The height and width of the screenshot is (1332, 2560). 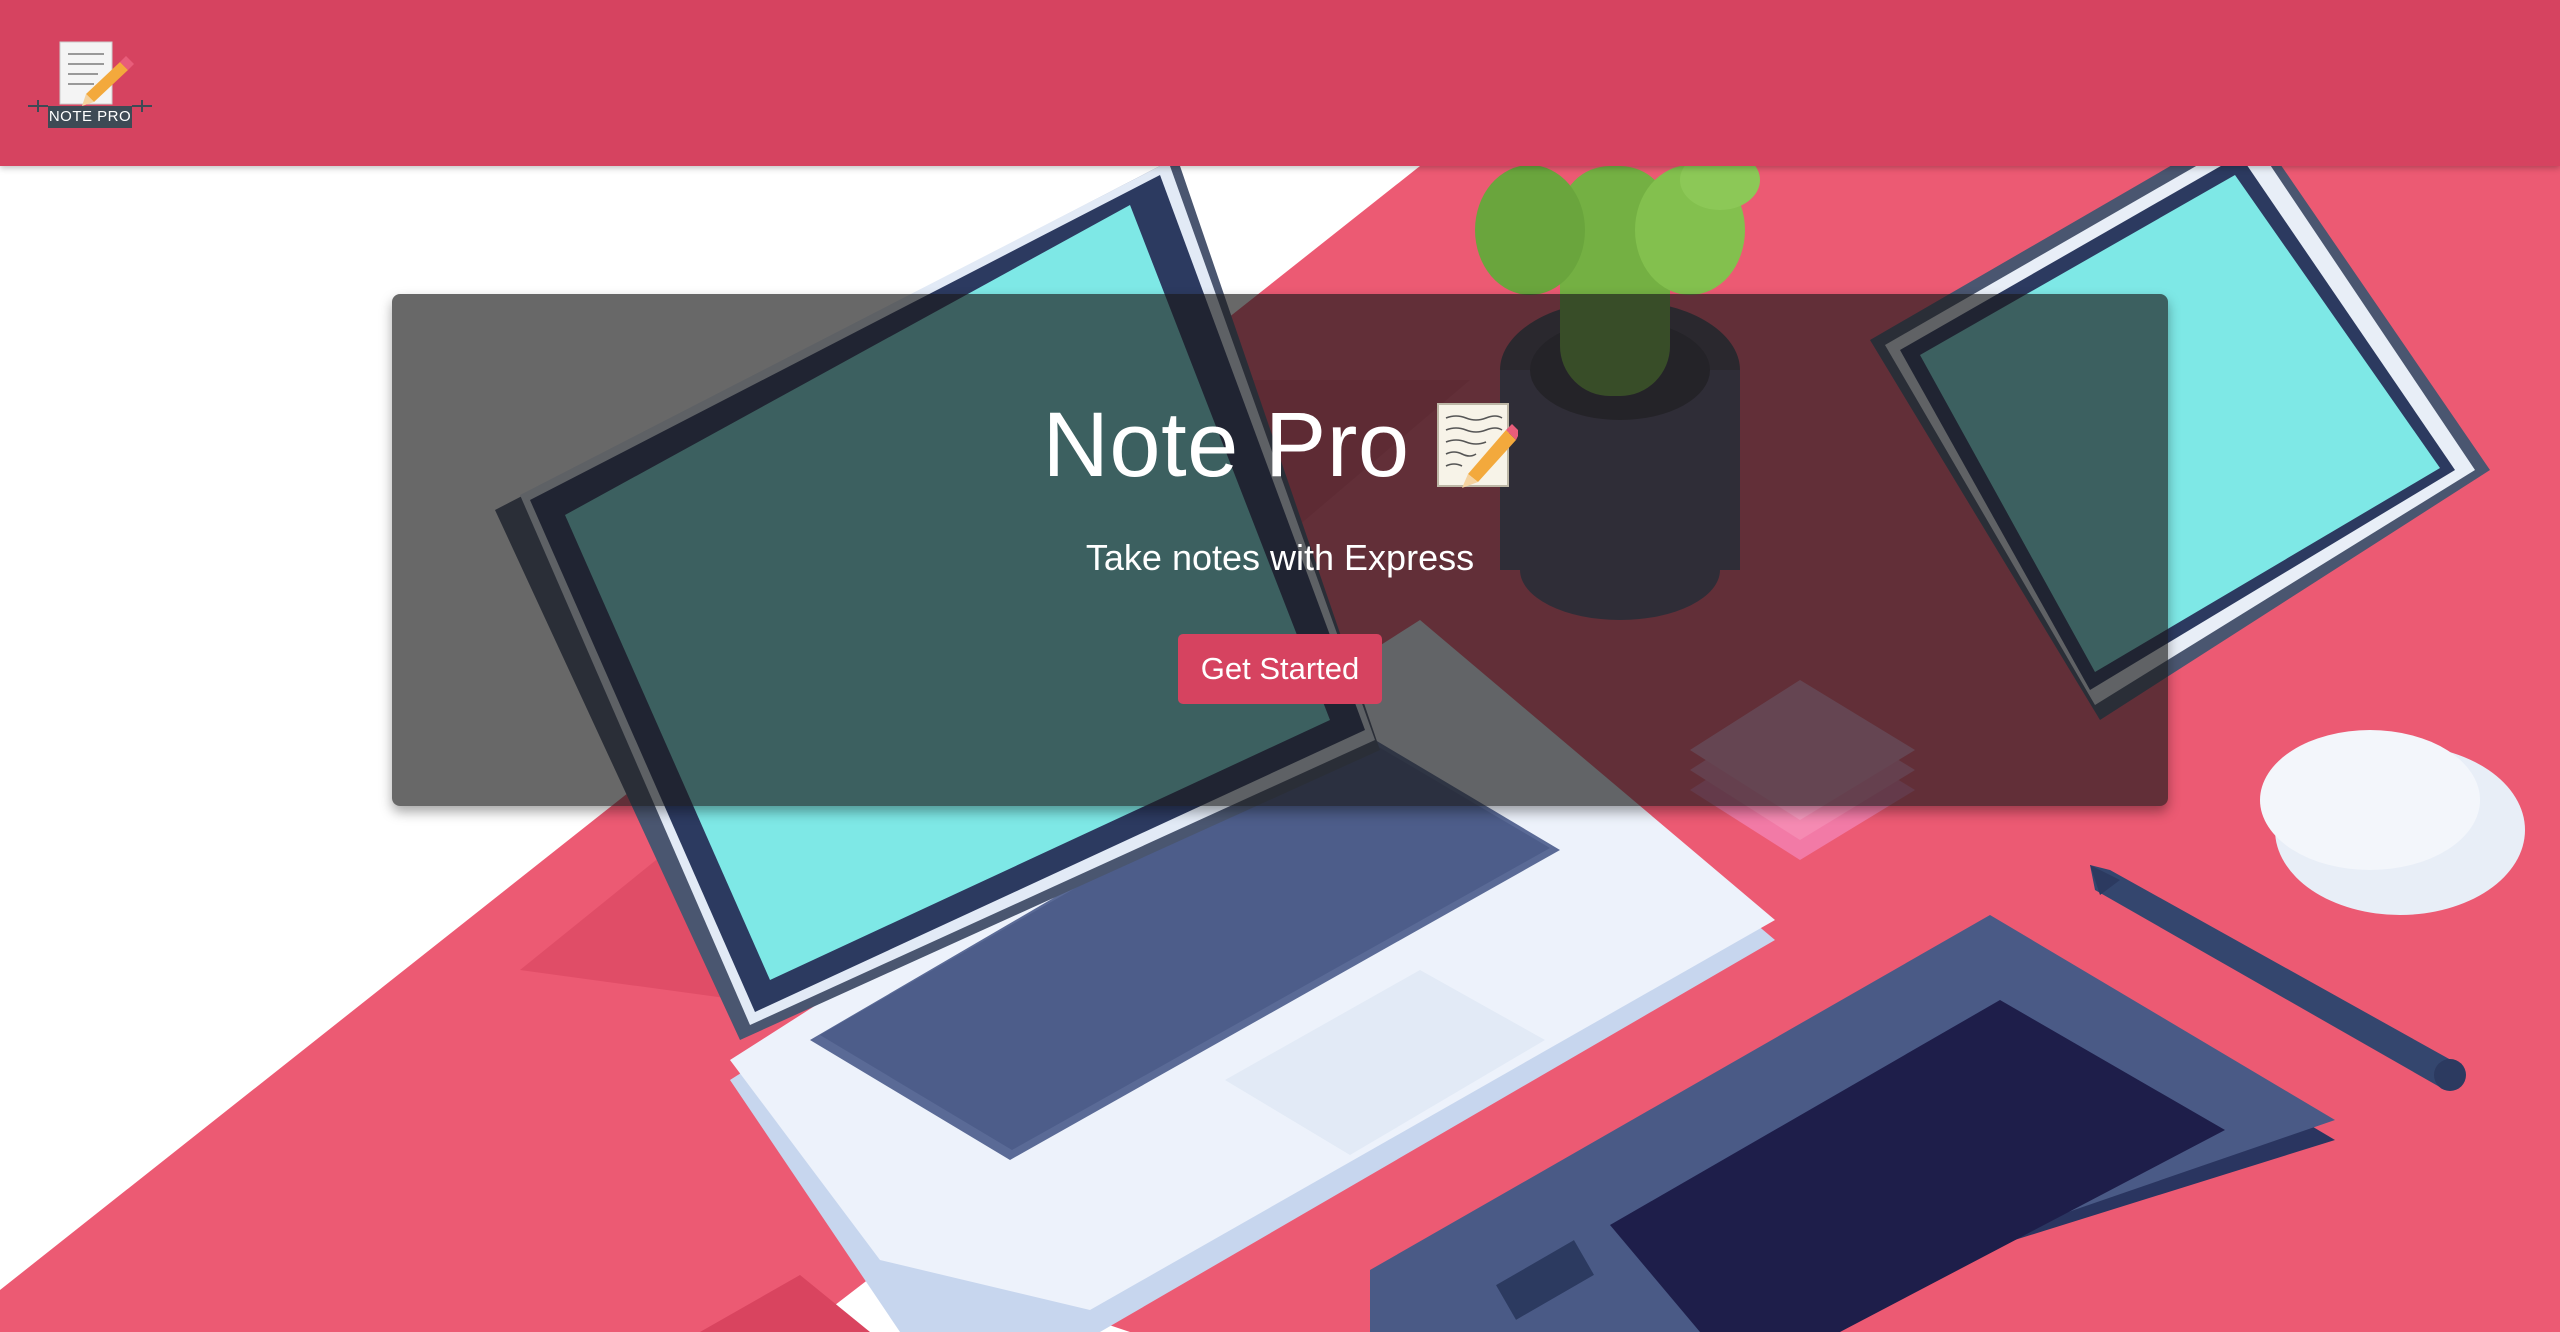 What do you see at coordinates (90, 84) in the screenshot?
I see `brand-logo: NOTE PRO` at bounding box center [90, 84].